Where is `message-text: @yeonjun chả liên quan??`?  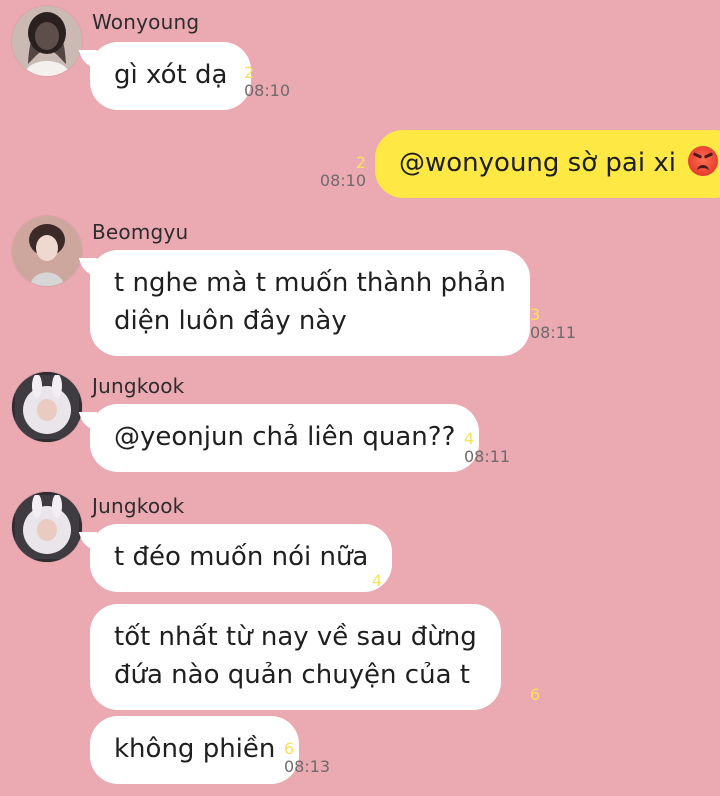
message-text: @yeonjun chả liên quan?? is located at coordinates (285, 437).